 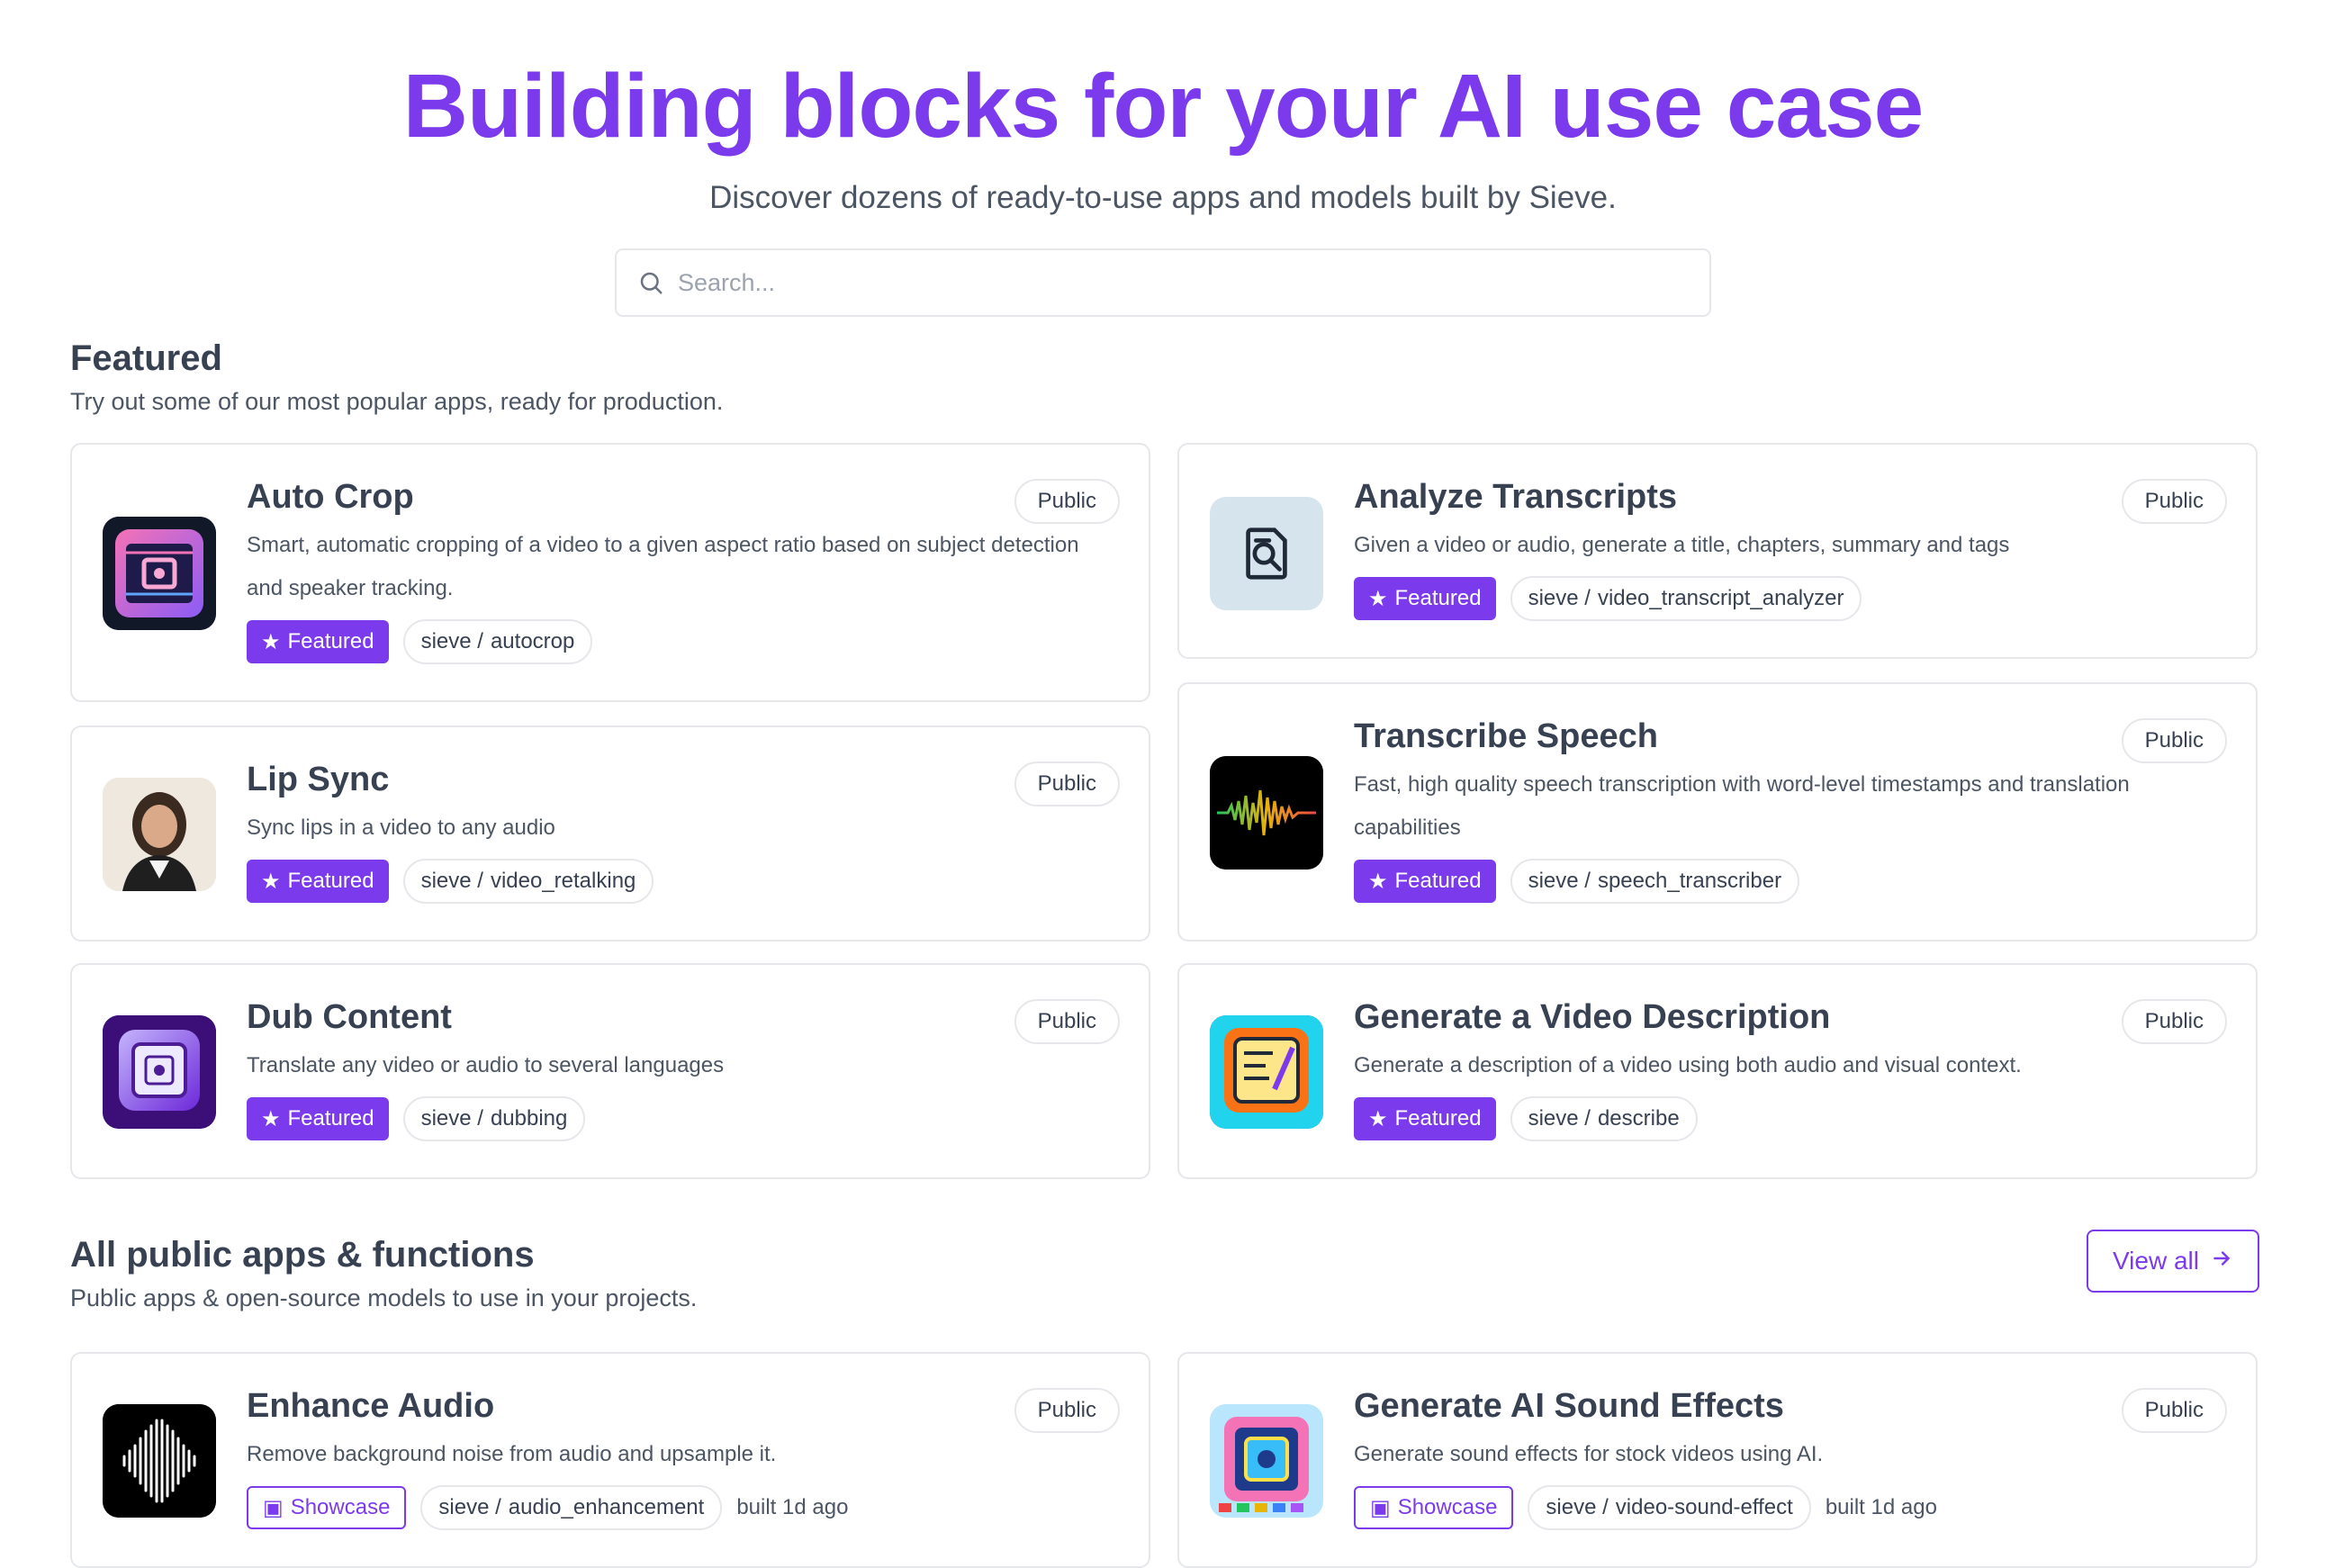 I want to click on card-title: Dub Content, so click(x=349, y=1017).